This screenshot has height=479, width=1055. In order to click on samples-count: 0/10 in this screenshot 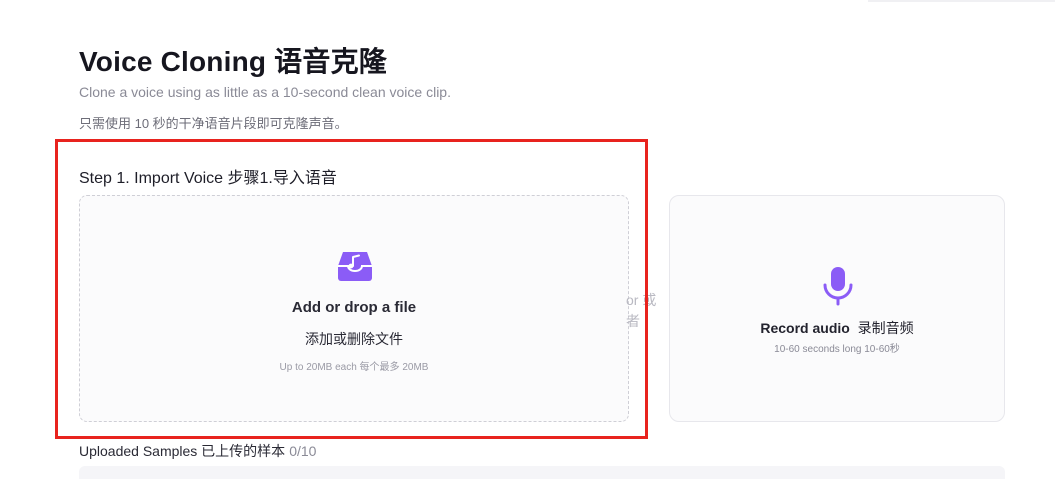, I will do `click(303, 451)`.